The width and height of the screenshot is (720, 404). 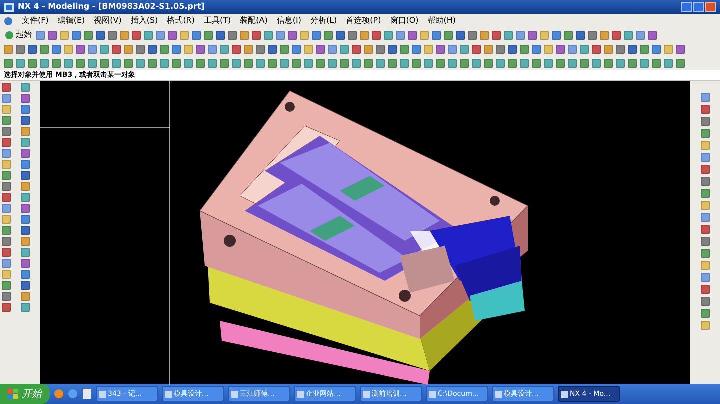 I want to click on windows-logo-icon, so click(x=13, y=394).